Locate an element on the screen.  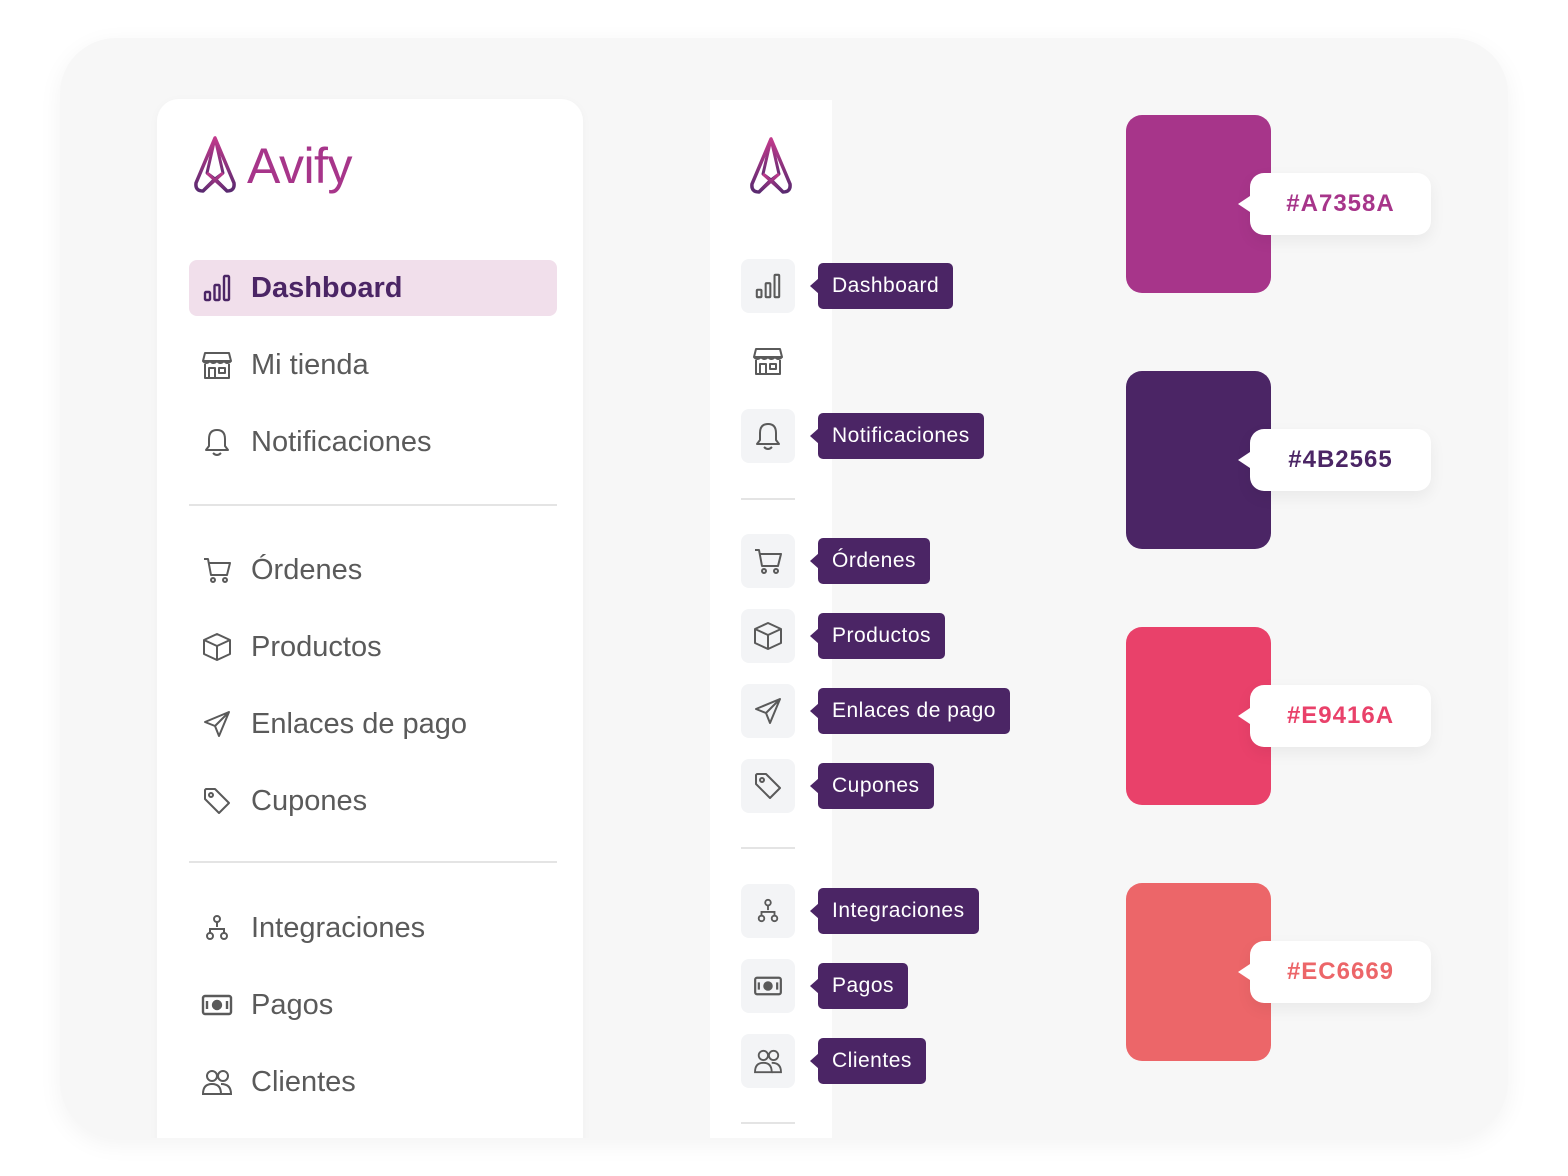
sidebar-item-label: Notificaciones is located at coordinates (341, 441).